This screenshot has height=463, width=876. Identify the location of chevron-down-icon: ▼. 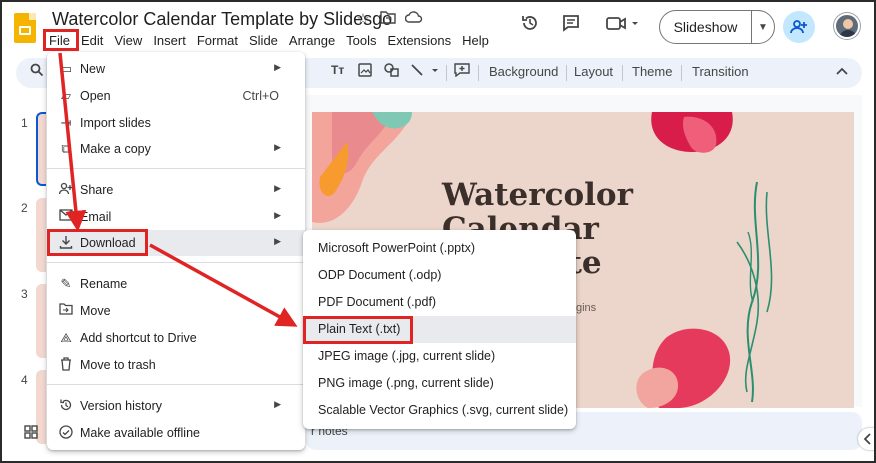
(763, 27).